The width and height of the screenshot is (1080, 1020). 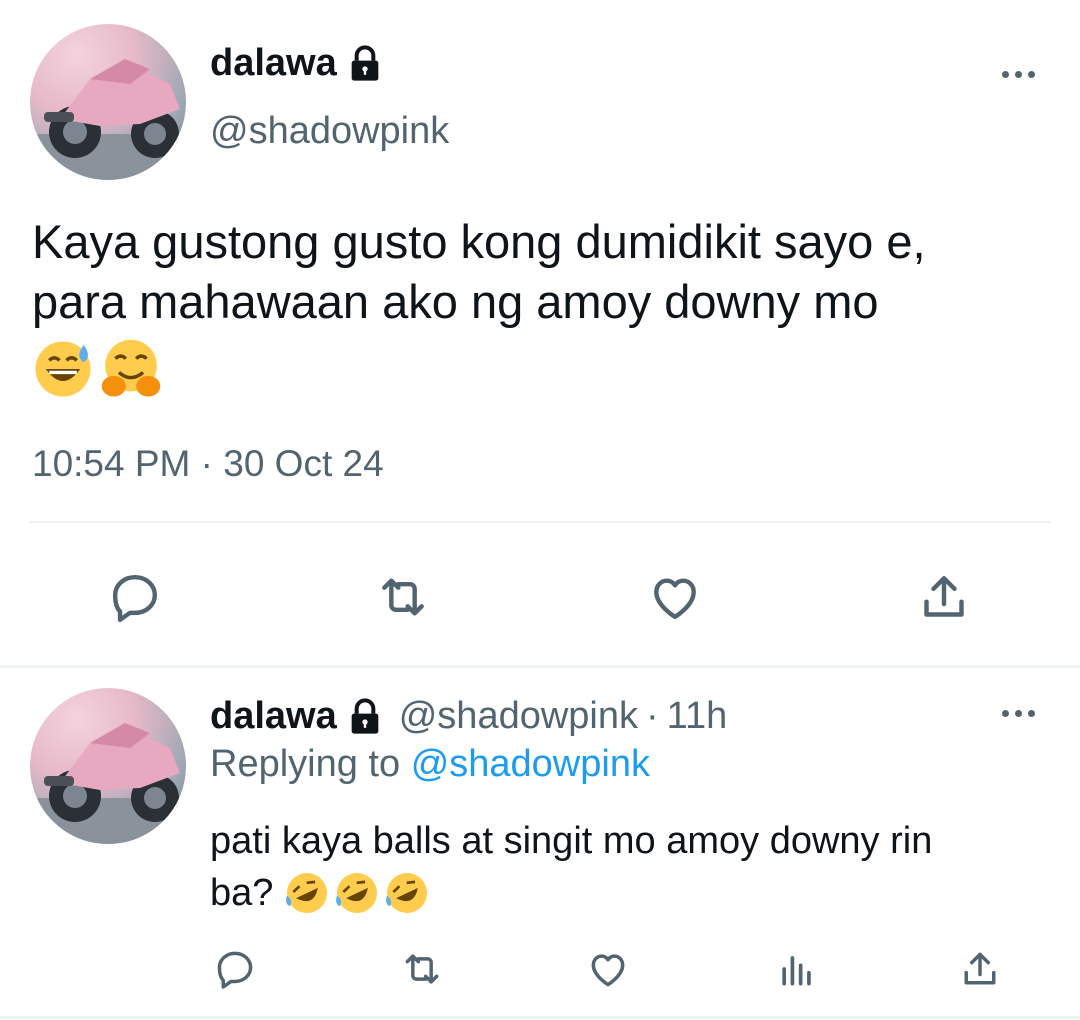 I want to click on hugging-face-emoji, so click(x=131, y=368).